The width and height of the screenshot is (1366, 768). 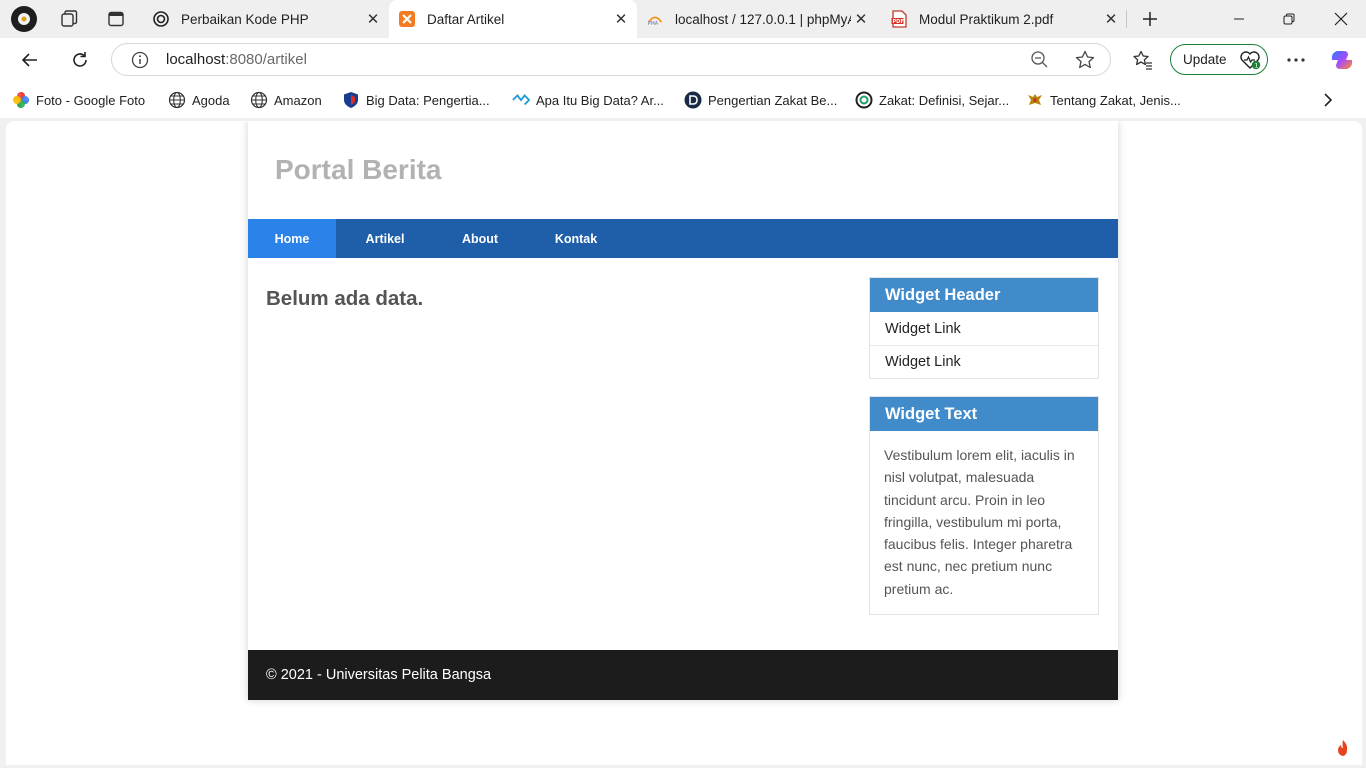 I want to click on flame-icon, so click(x=1343, y=748).